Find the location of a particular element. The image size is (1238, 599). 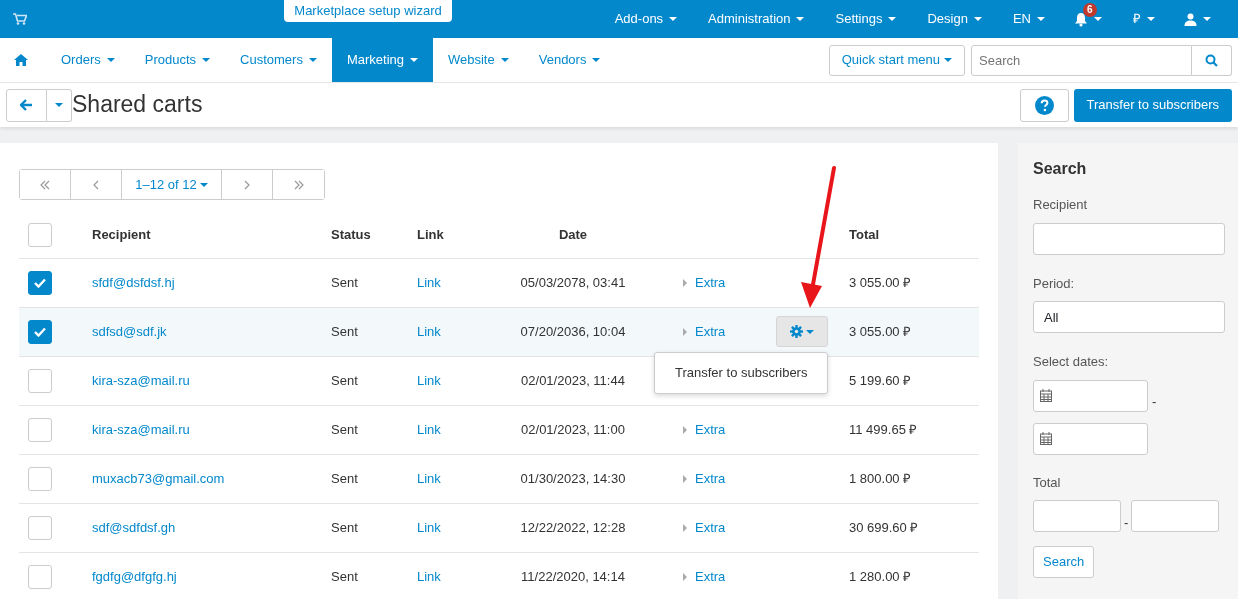

nav-menu: Vendors is located at coordinates (569, 60).